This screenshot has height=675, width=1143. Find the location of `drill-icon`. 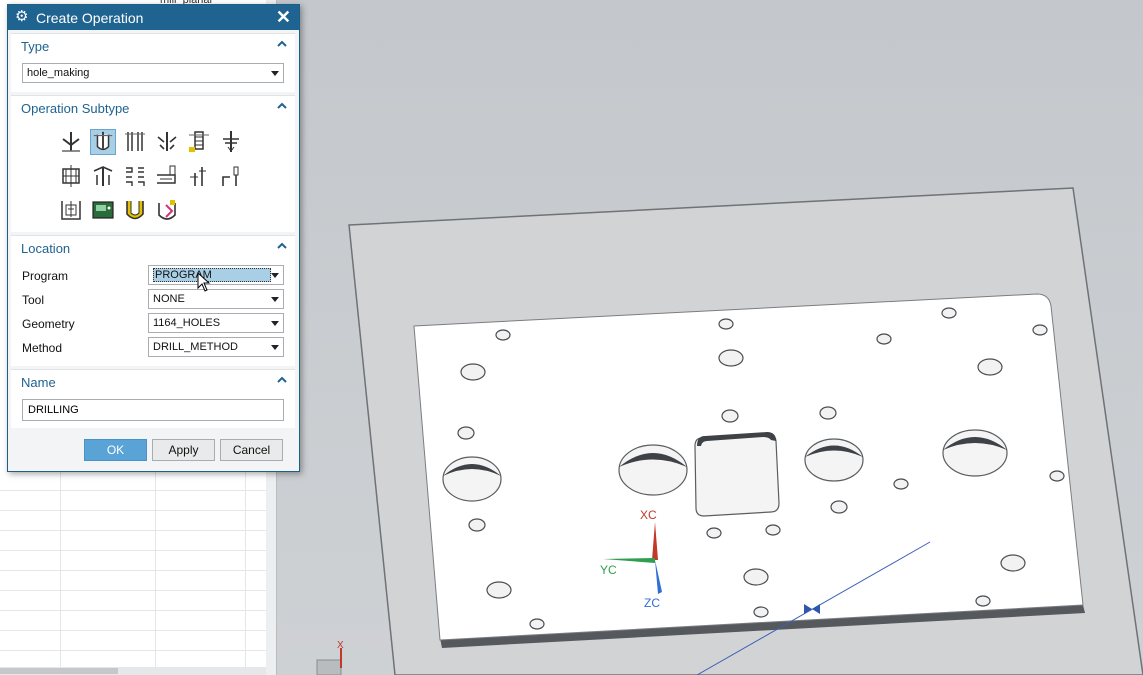

drill-icon is located at coordinates (103, 142).